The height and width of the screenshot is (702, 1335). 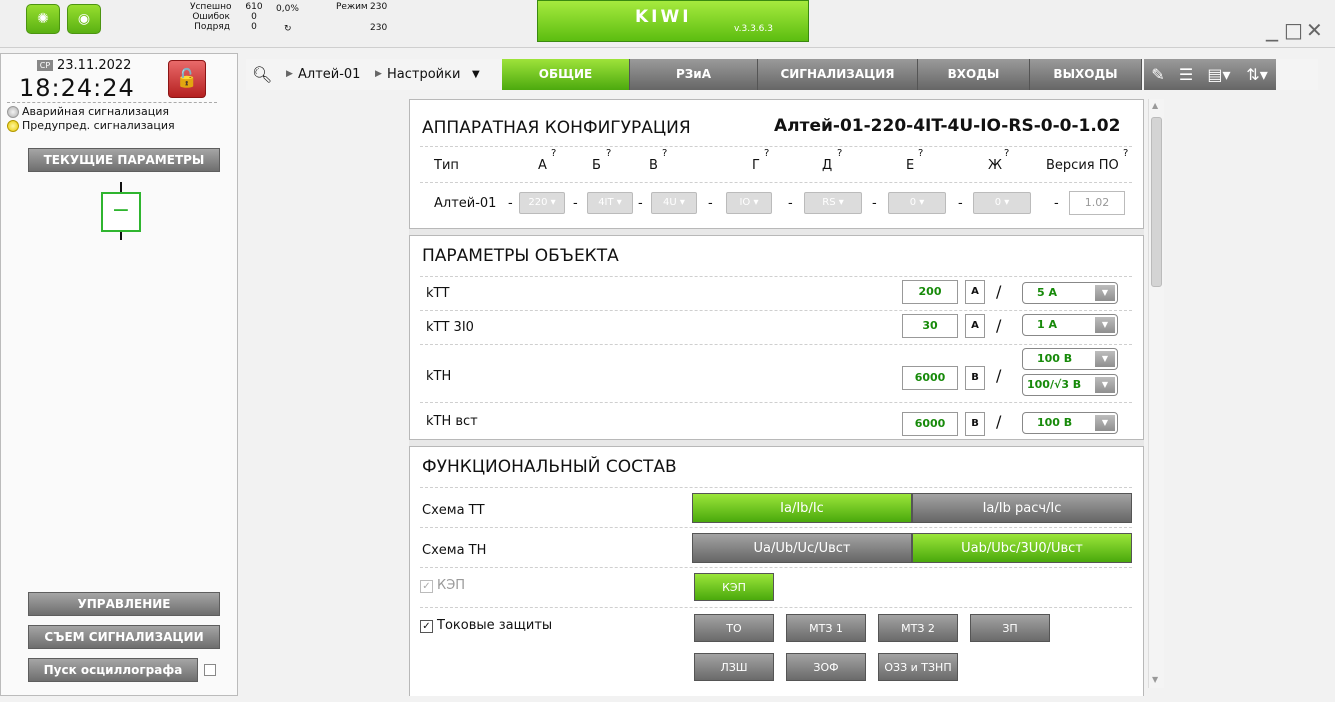 I want to click on mode-value-1: 230, so click(x=379, y=7).